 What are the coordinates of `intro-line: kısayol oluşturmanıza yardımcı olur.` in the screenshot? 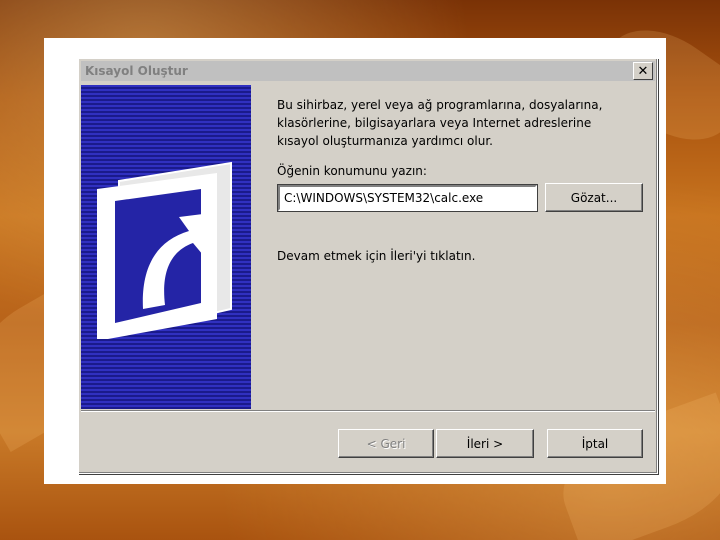 It's located at (385, 141).